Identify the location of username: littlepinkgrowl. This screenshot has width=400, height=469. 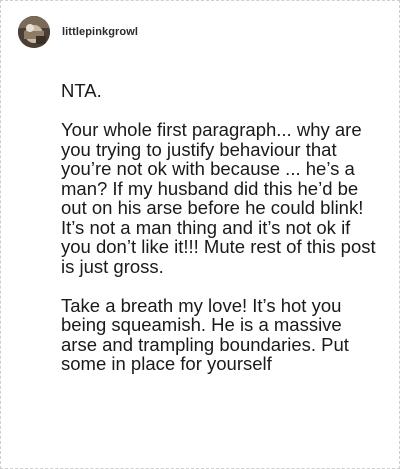
(100, 32).